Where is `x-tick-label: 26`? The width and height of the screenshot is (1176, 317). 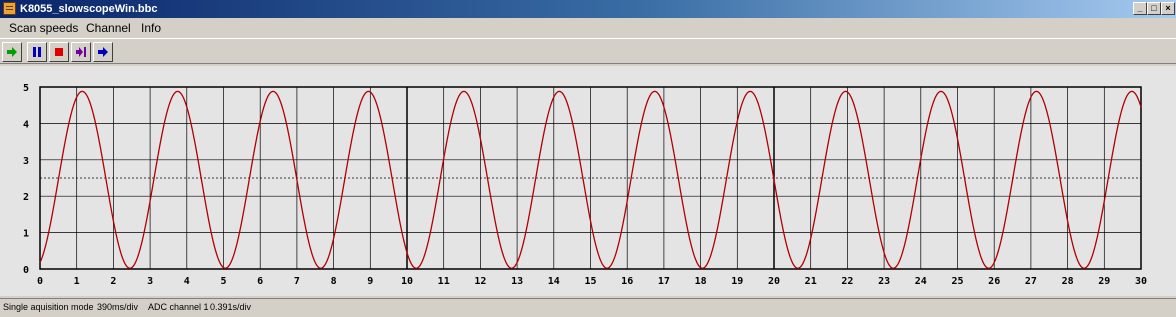 x-tick-label: 26 is located at coordinates (994, 281).